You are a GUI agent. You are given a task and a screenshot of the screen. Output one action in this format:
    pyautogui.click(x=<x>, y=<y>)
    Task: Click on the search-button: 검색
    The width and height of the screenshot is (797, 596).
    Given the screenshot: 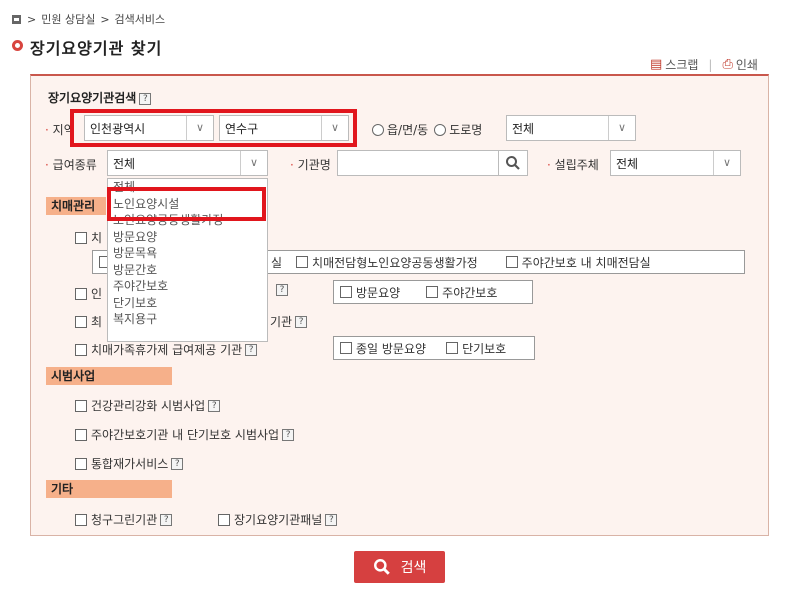 What is the action you would take?
    pyautogui.click(x=399, y=567)
    